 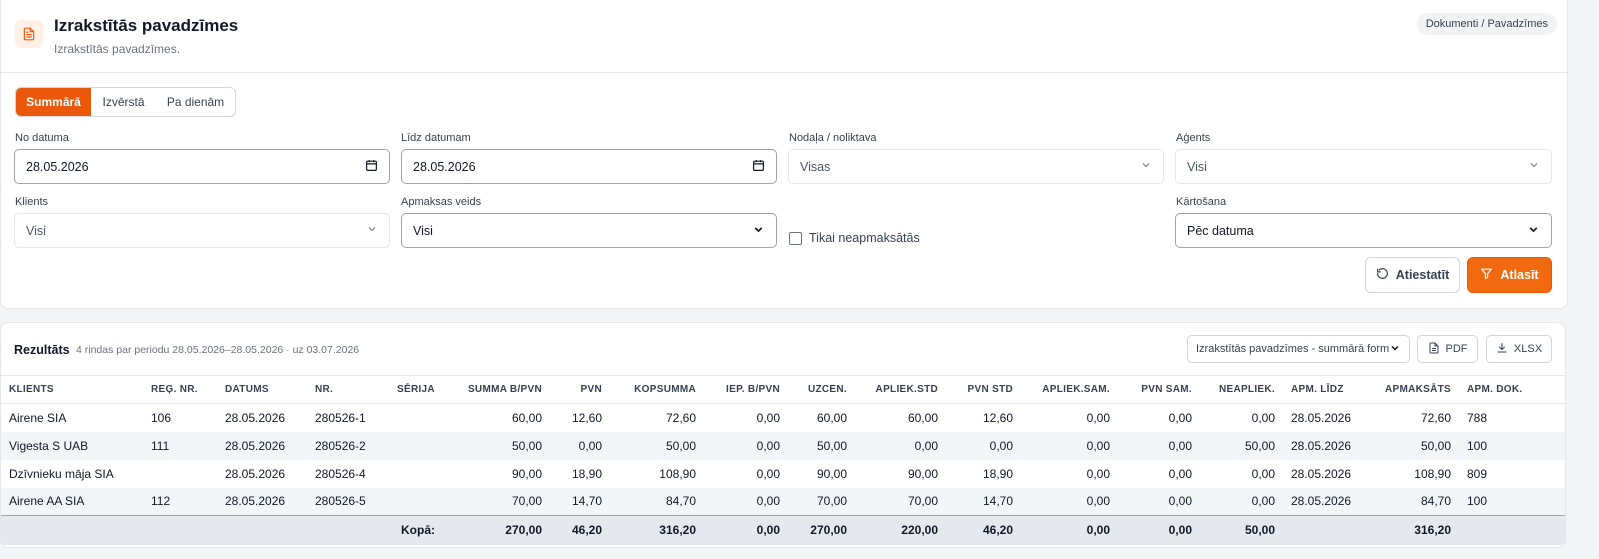 I want to click on filter-button: Atlasīt, so click(x=1509, y=275).